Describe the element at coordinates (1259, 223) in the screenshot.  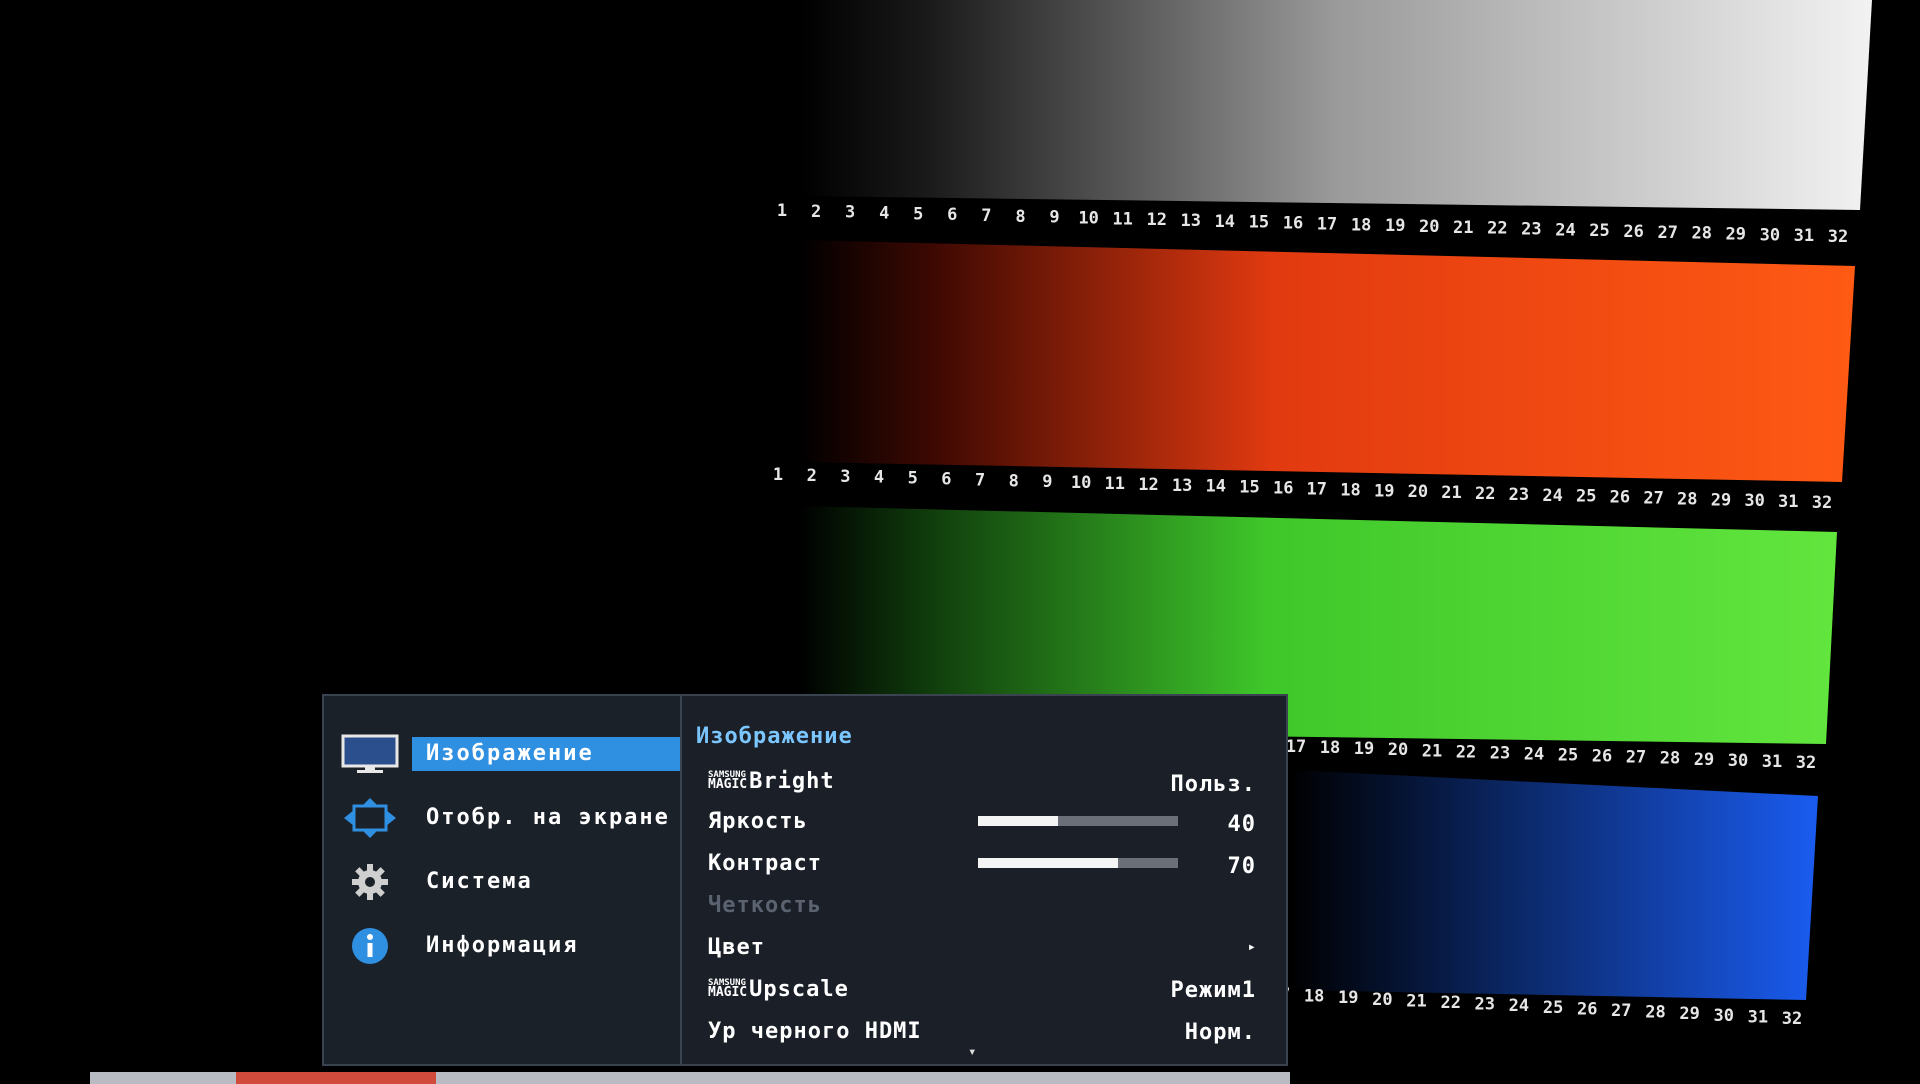
I see `tick-number: 15` at that location.